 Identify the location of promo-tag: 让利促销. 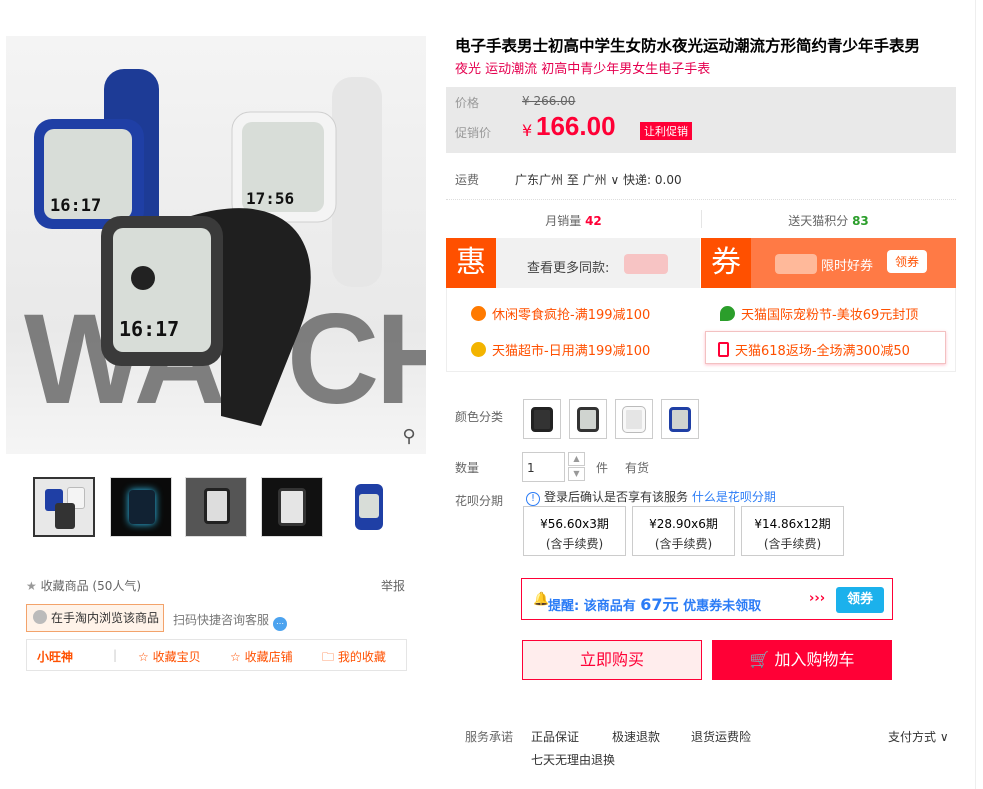
(666, 131).